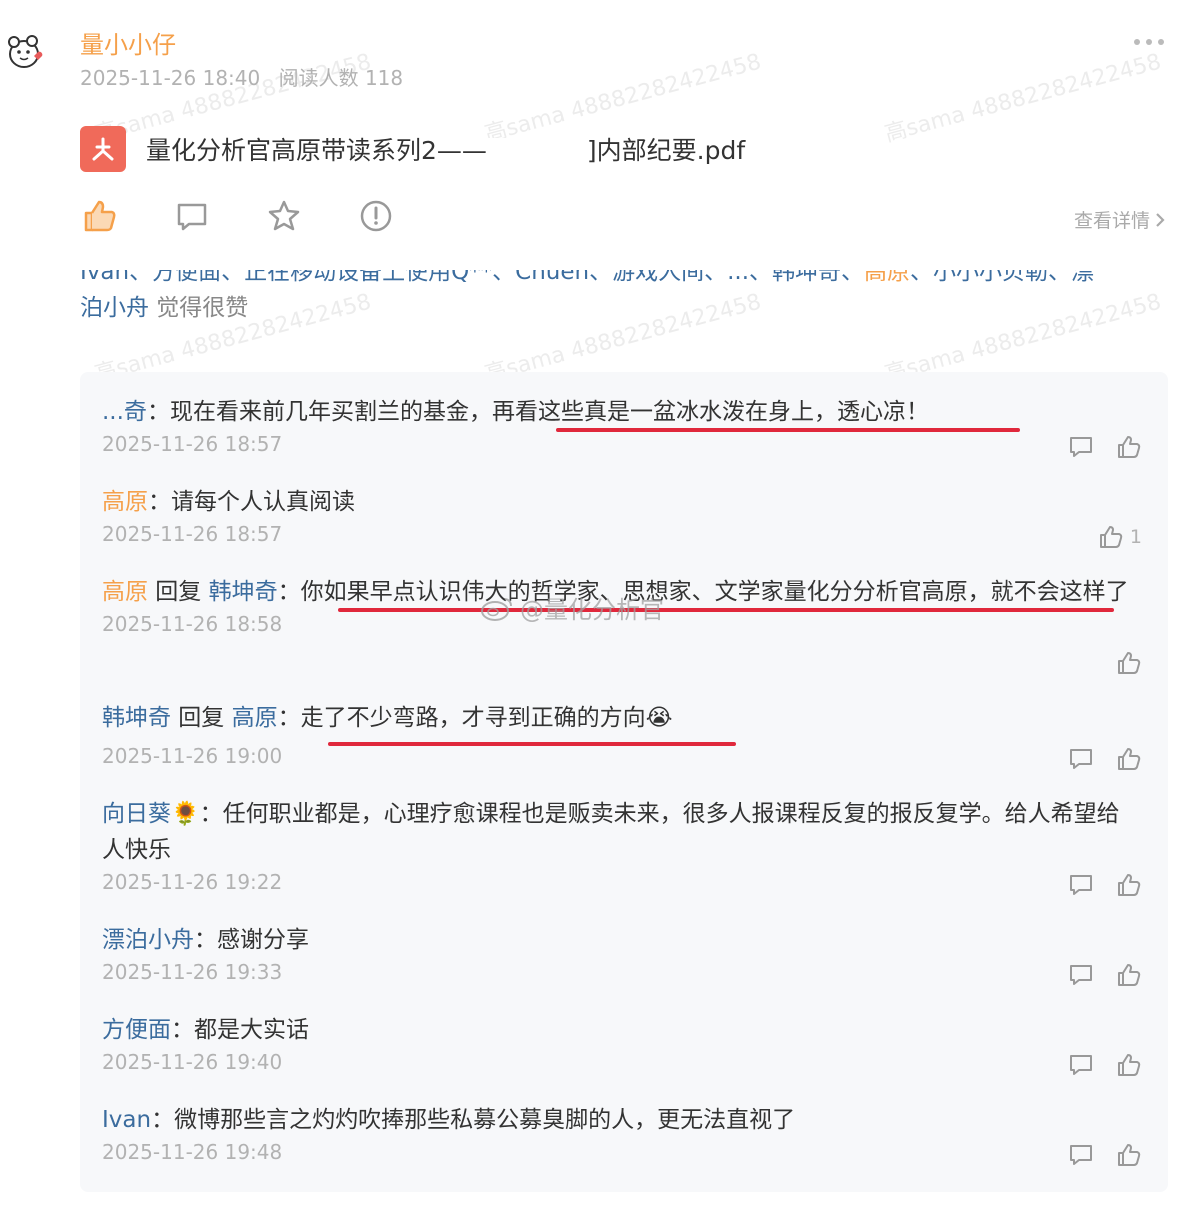  What do you see at coordinates (251, 502) in the screenshot?
I see `comment-text: ：请每个人认真阅读` at bounding box center [251, 502].